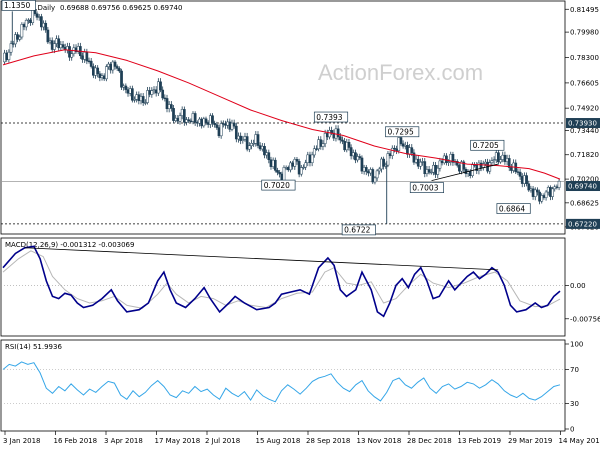  I want to click on rsi-tick-label: 30, so click(574, 404).